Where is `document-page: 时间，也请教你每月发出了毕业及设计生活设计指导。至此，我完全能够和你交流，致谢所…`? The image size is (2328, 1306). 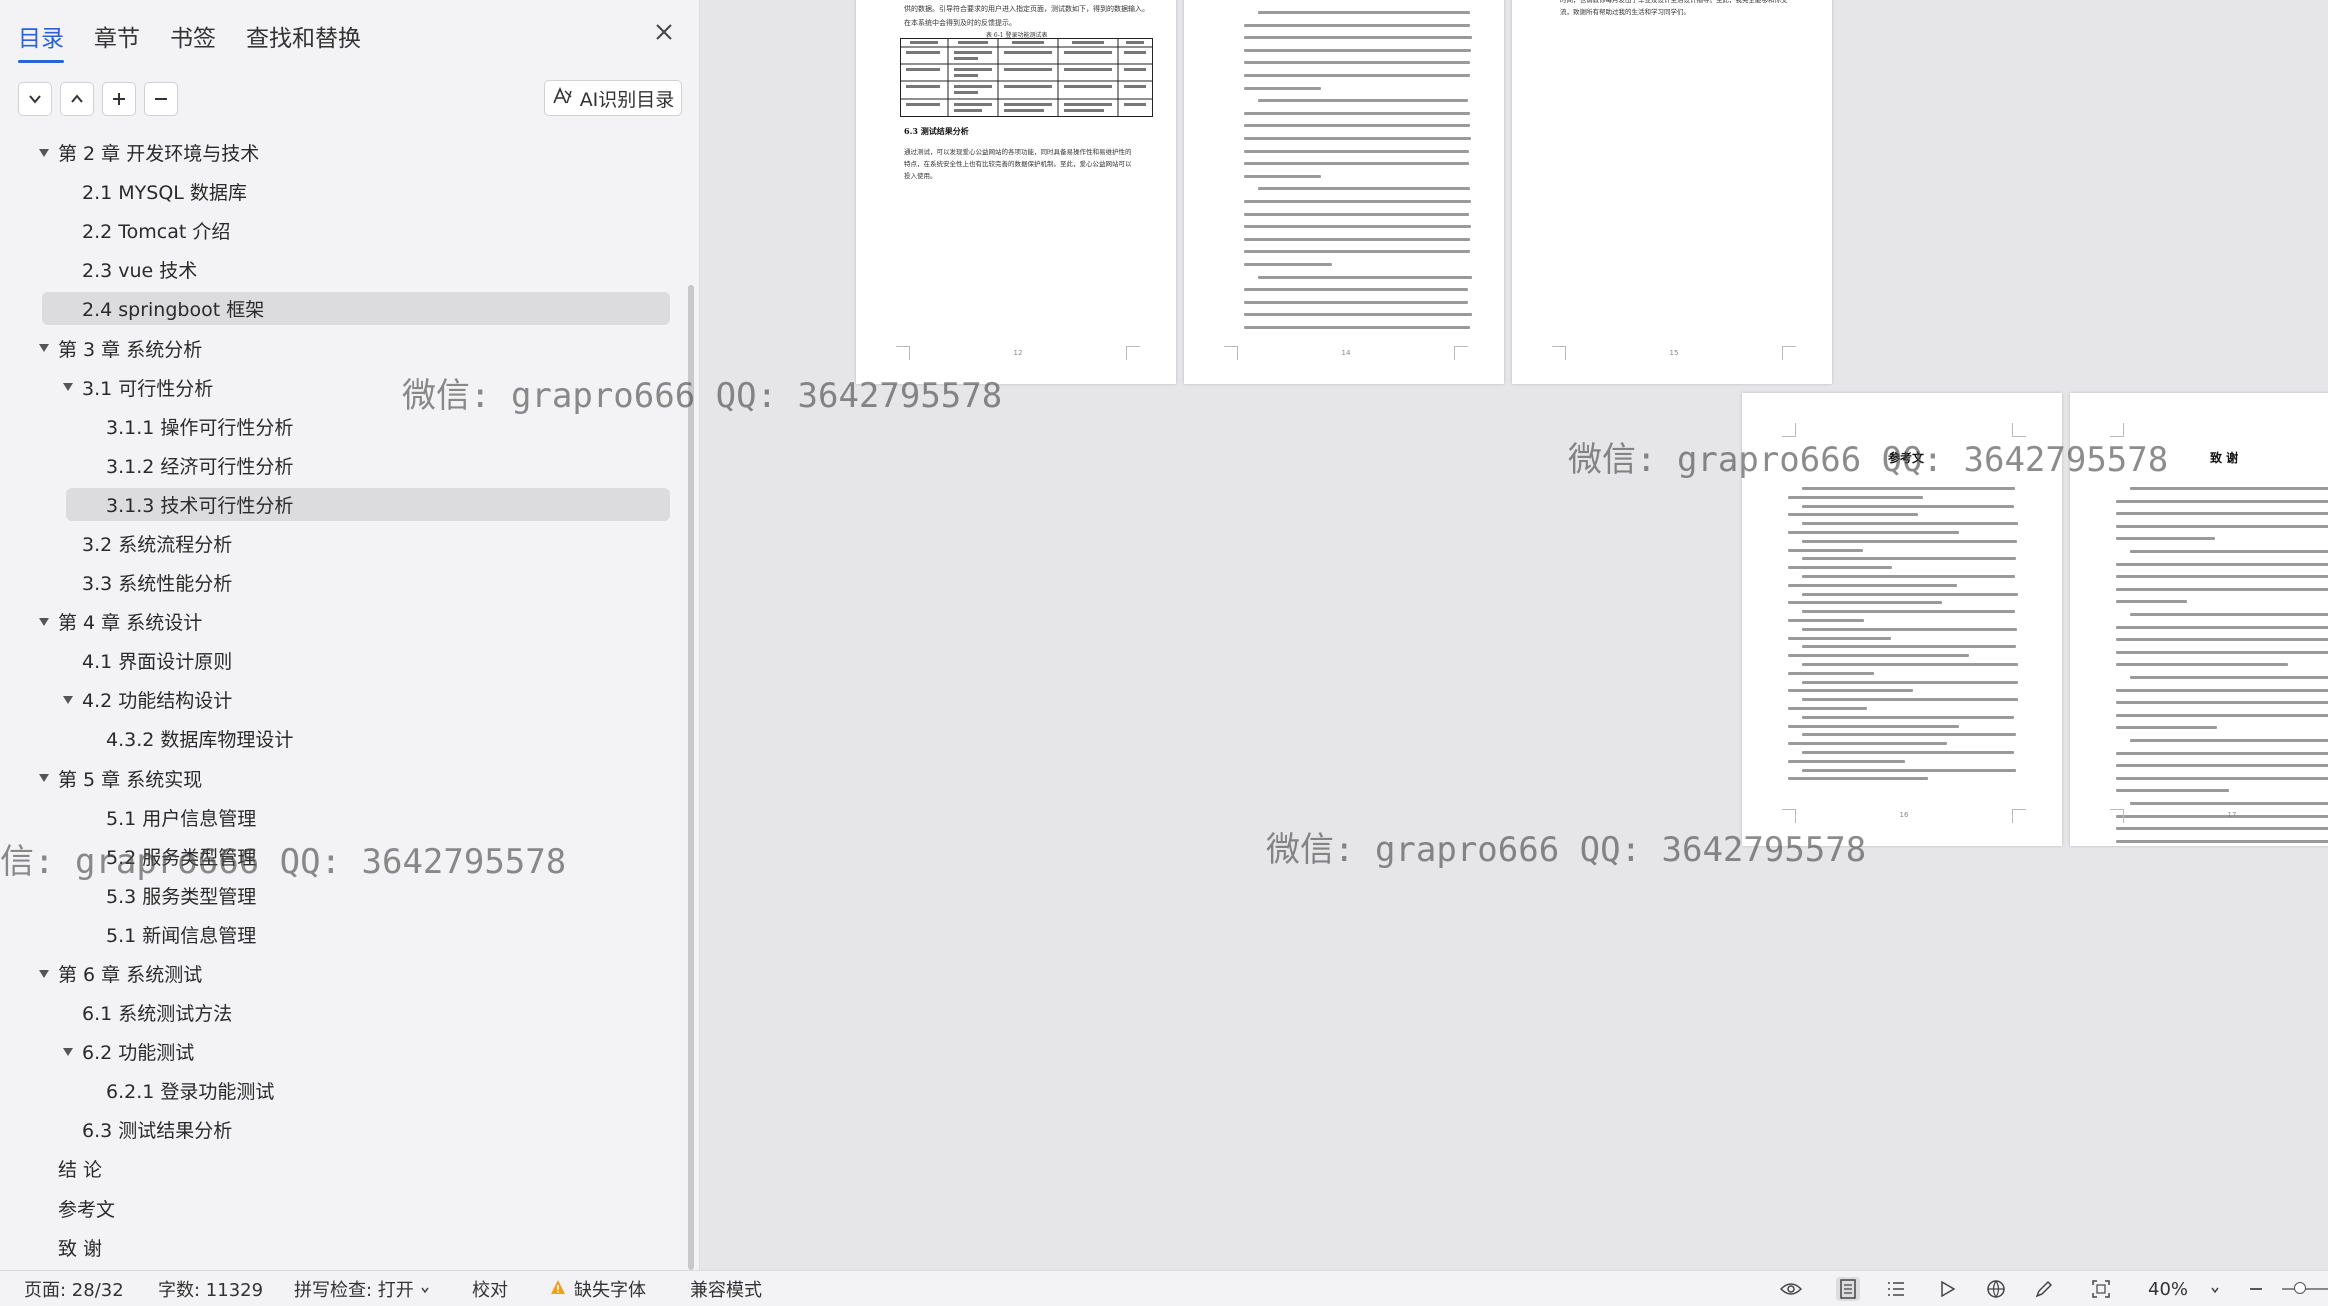
document-page: 时间，也请教你每月发出了毕业及设计生活设计指导。至此，我完全能够和你交流，致谢所… is located at coordinates (1672, 192).